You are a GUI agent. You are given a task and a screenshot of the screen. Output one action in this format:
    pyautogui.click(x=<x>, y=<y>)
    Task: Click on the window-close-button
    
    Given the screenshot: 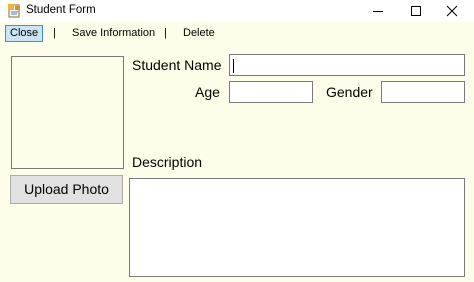 What is the action you would take?
    pyautogui.click(x=452, y=11)
    